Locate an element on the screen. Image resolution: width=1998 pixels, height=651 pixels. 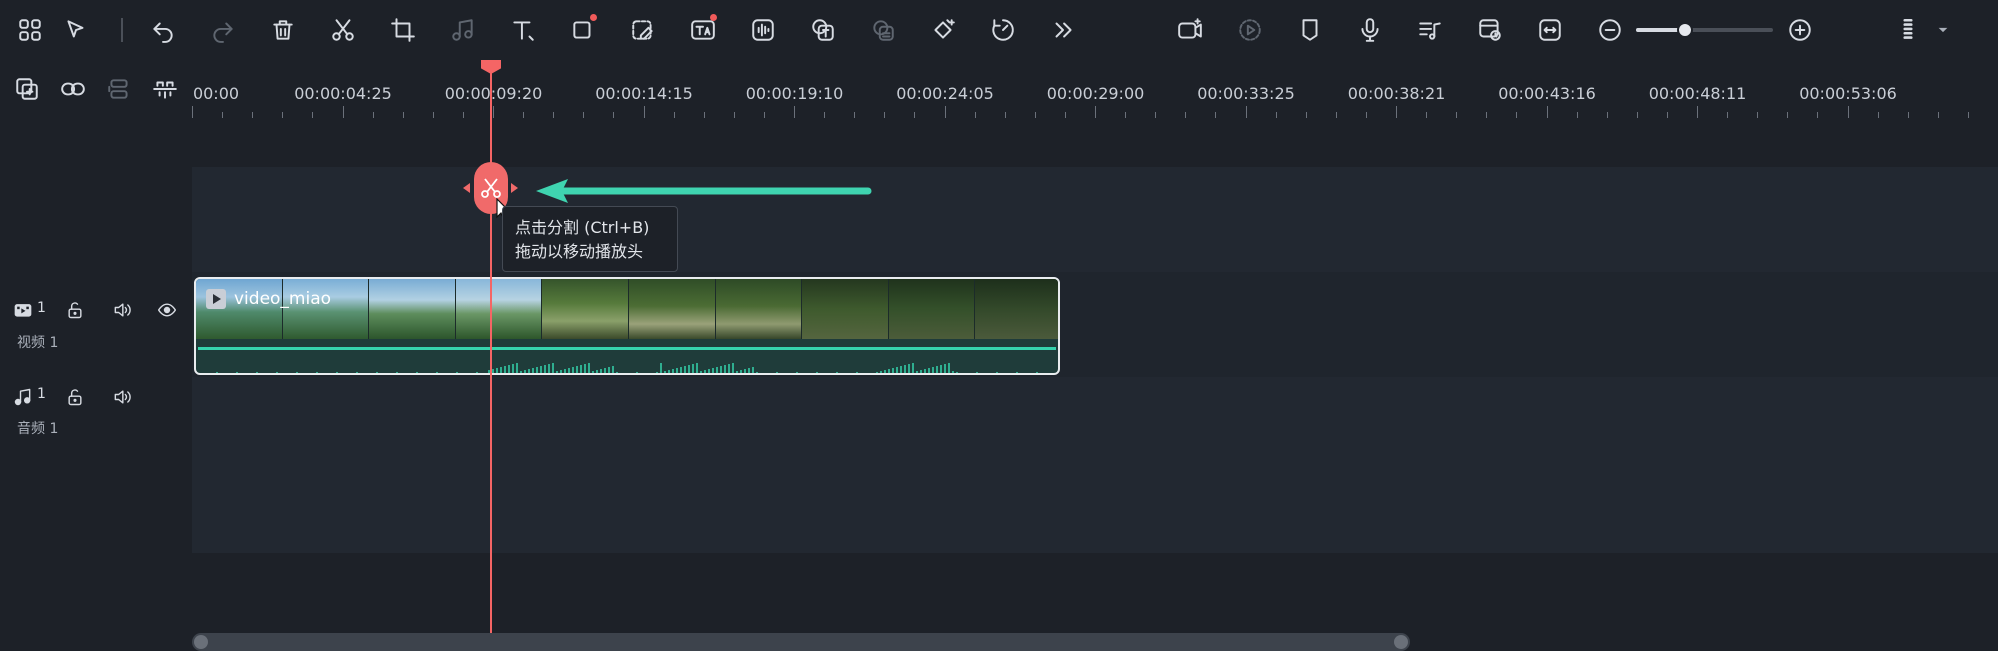
eye-icon is located at coordinates (167, 310).